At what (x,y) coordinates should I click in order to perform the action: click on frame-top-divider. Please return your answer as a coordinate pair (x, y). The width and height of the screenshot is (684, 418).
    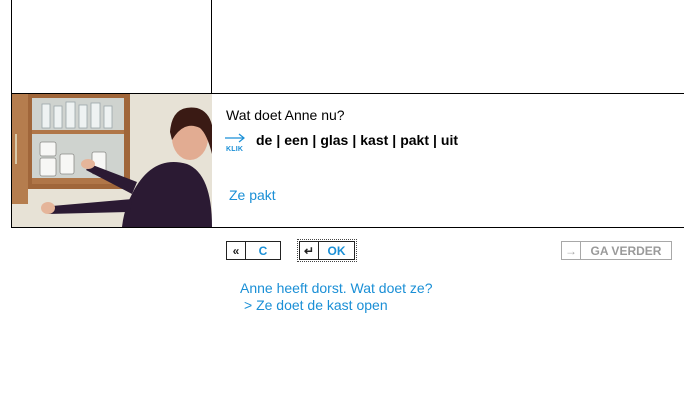
    Looking at the image, I should click on (211, 46).